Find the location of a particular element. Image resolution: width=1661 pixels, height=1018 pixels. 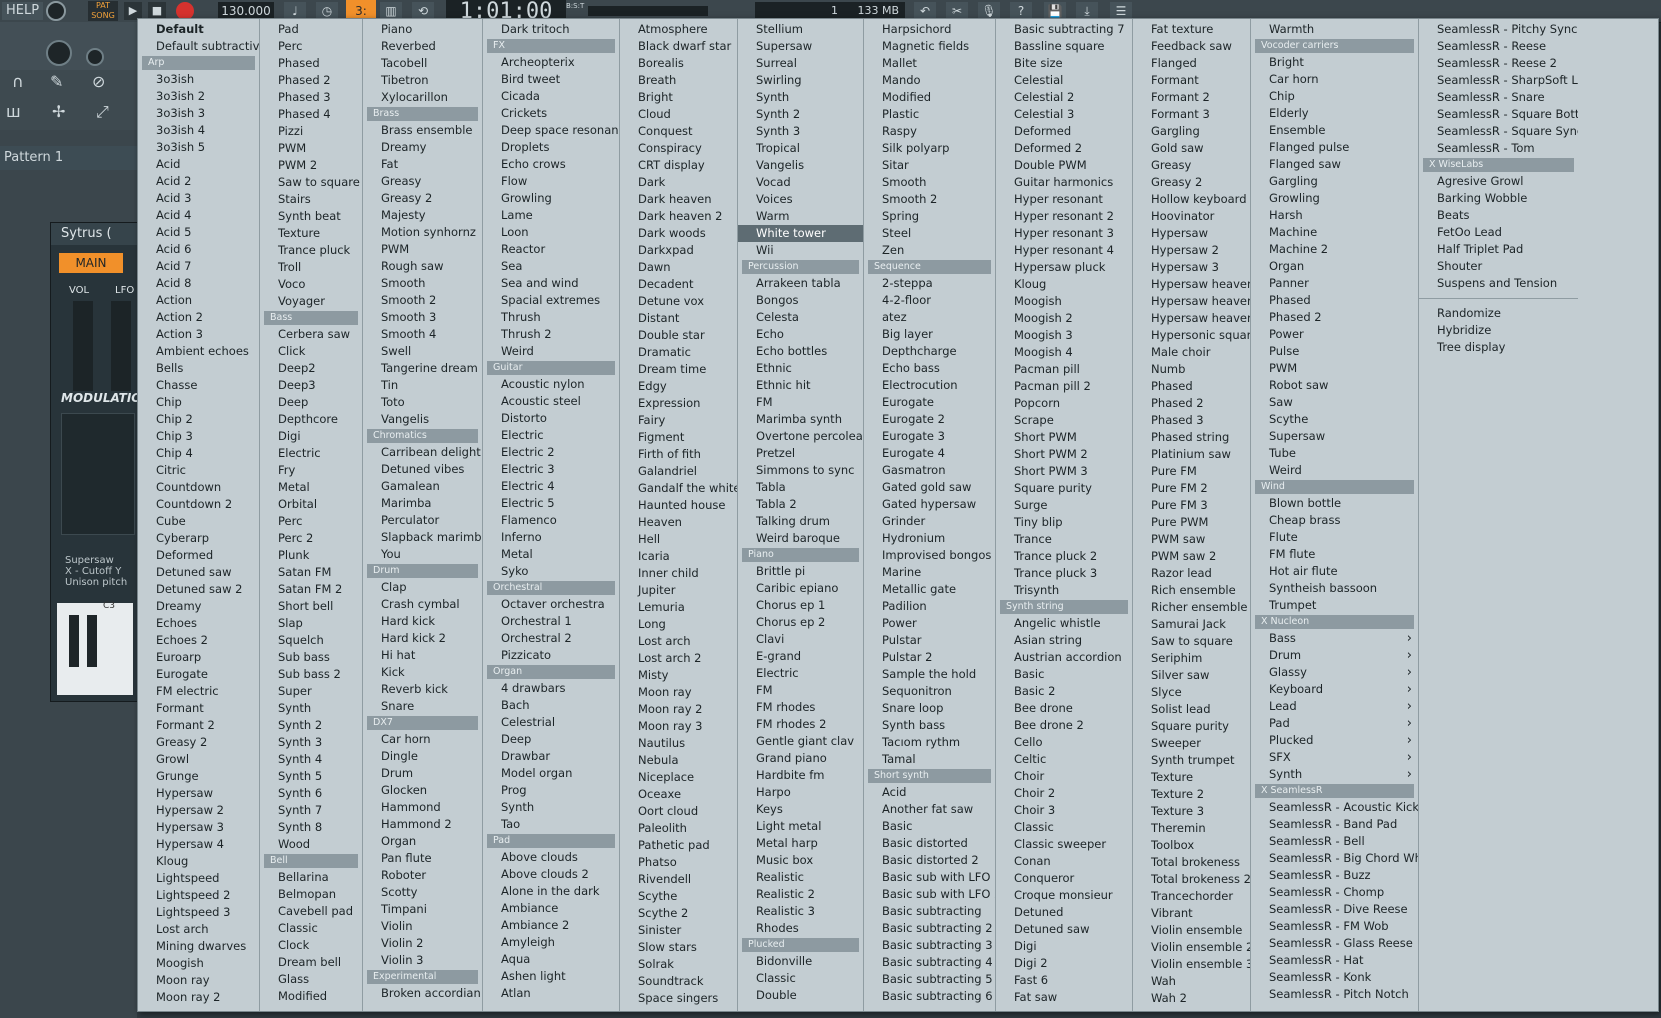

menu-item: Scrape is located at coordinates (1064, 420).